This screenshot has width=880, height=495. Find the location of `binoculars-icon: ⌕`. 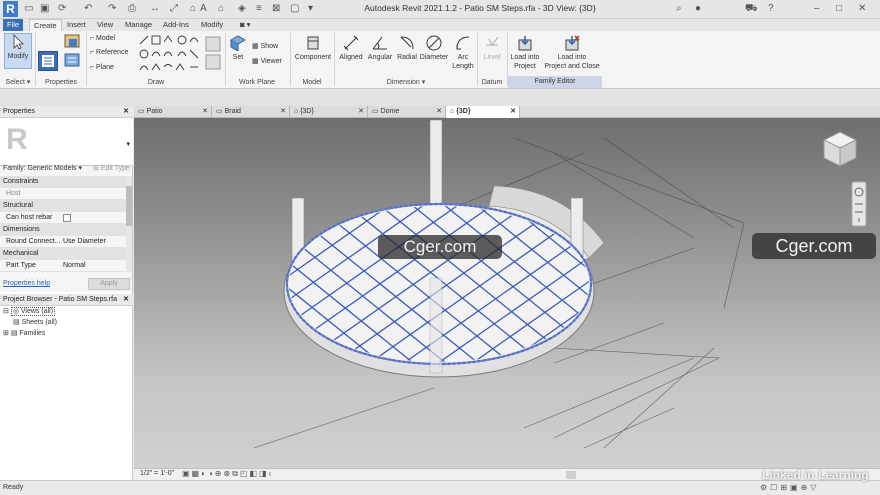

binoculars-icon: ⌕ is located at coordinates (679, 8).